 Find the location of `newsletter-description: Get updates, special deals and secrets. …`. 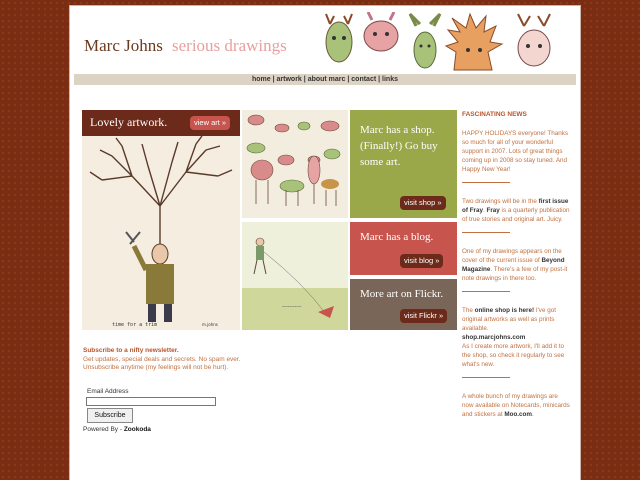

newsletter-description: Get updates, special deals and secrets. … is located at coordinates (162, 363).